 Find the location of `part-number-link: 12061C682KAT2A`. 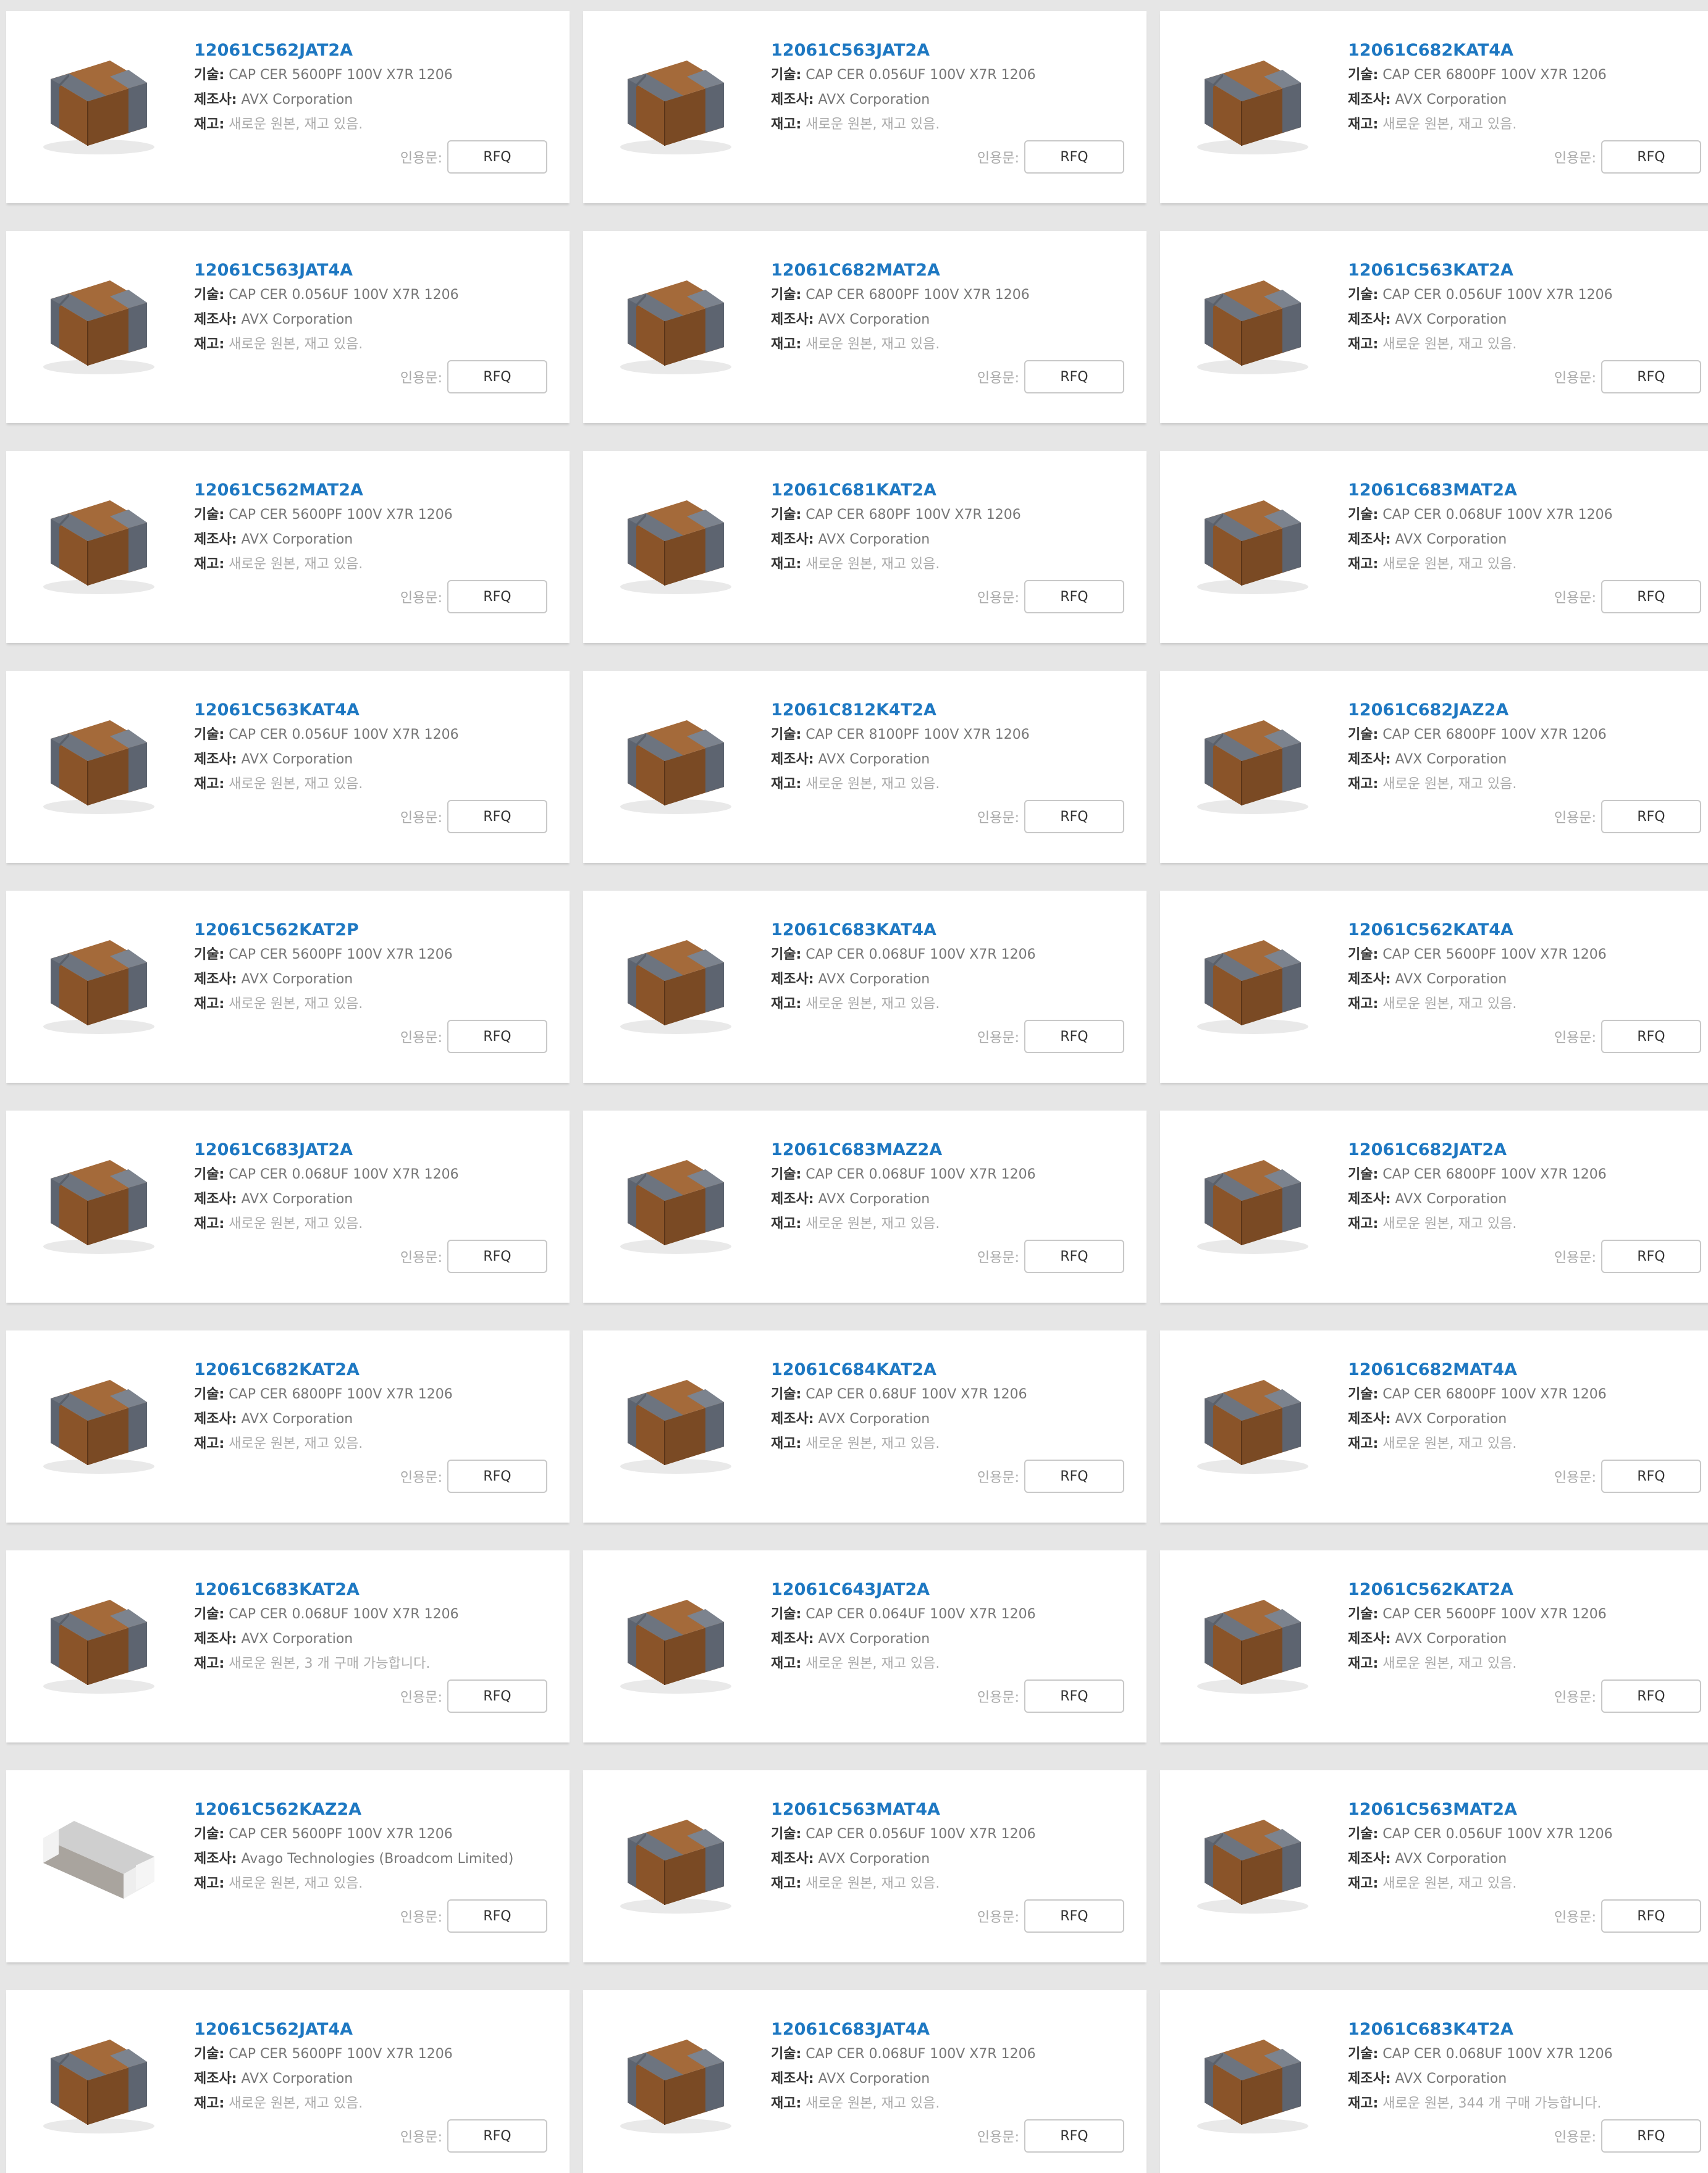

part-number-link: 12061C682KAT2A is located at coordinates (375, 1370).